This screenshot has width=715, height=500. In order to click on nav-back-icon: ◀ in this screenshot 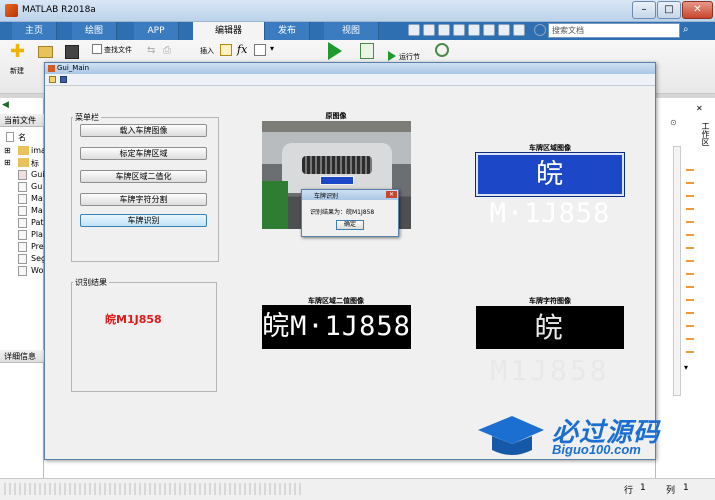, I will do `click(5, 105)`.